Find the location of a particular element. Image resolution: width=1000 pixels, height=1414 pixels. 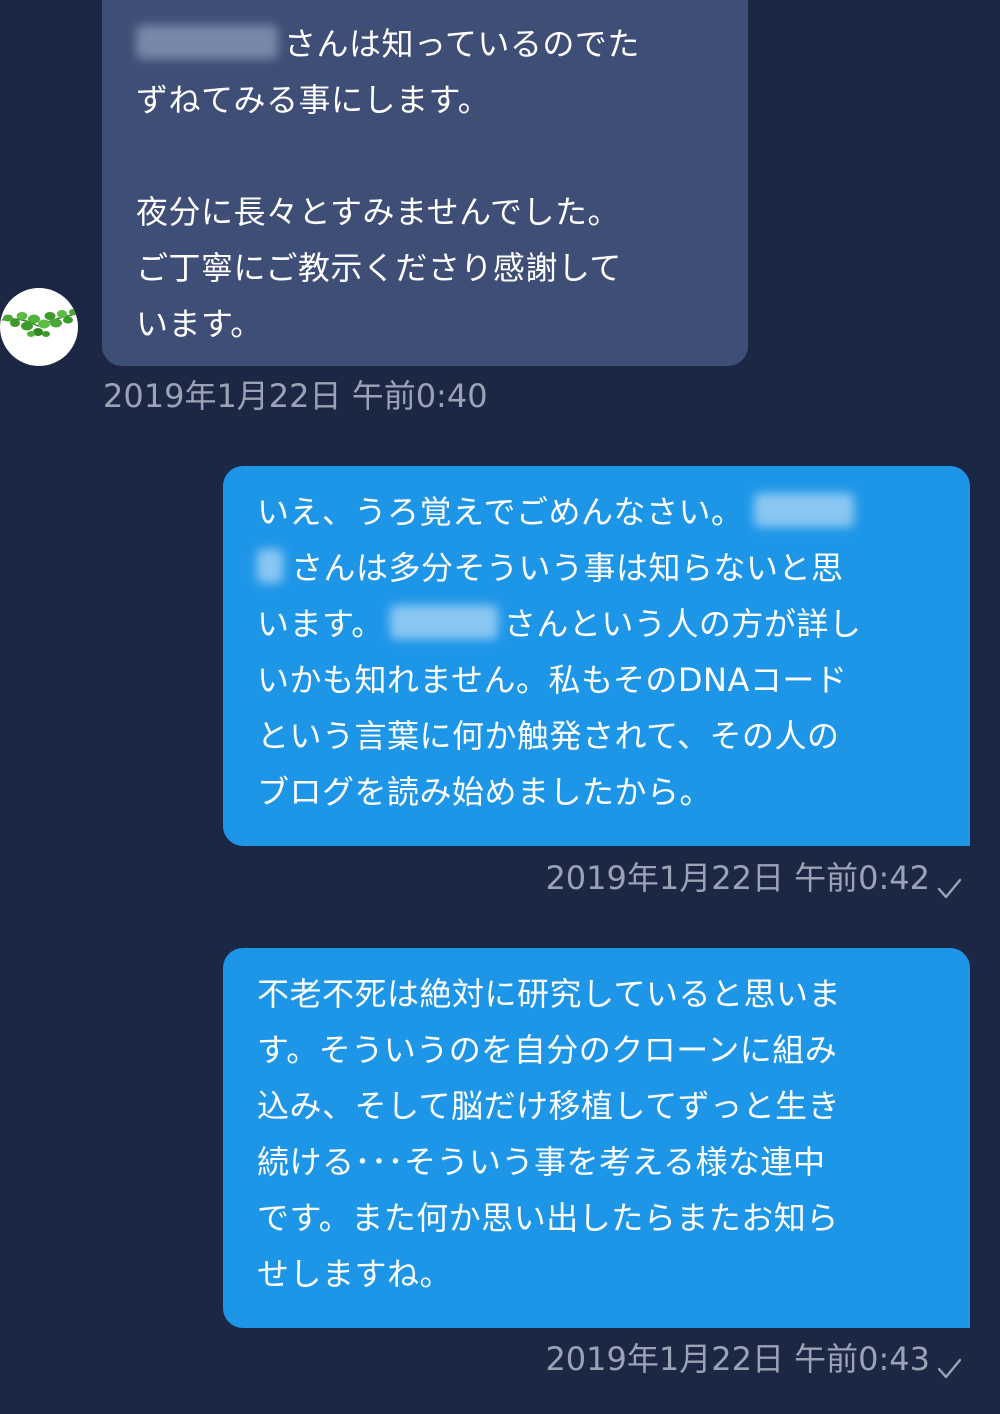

message-line: いかも知れません。私もそのDNAコード is located at coordinates (552, 680).